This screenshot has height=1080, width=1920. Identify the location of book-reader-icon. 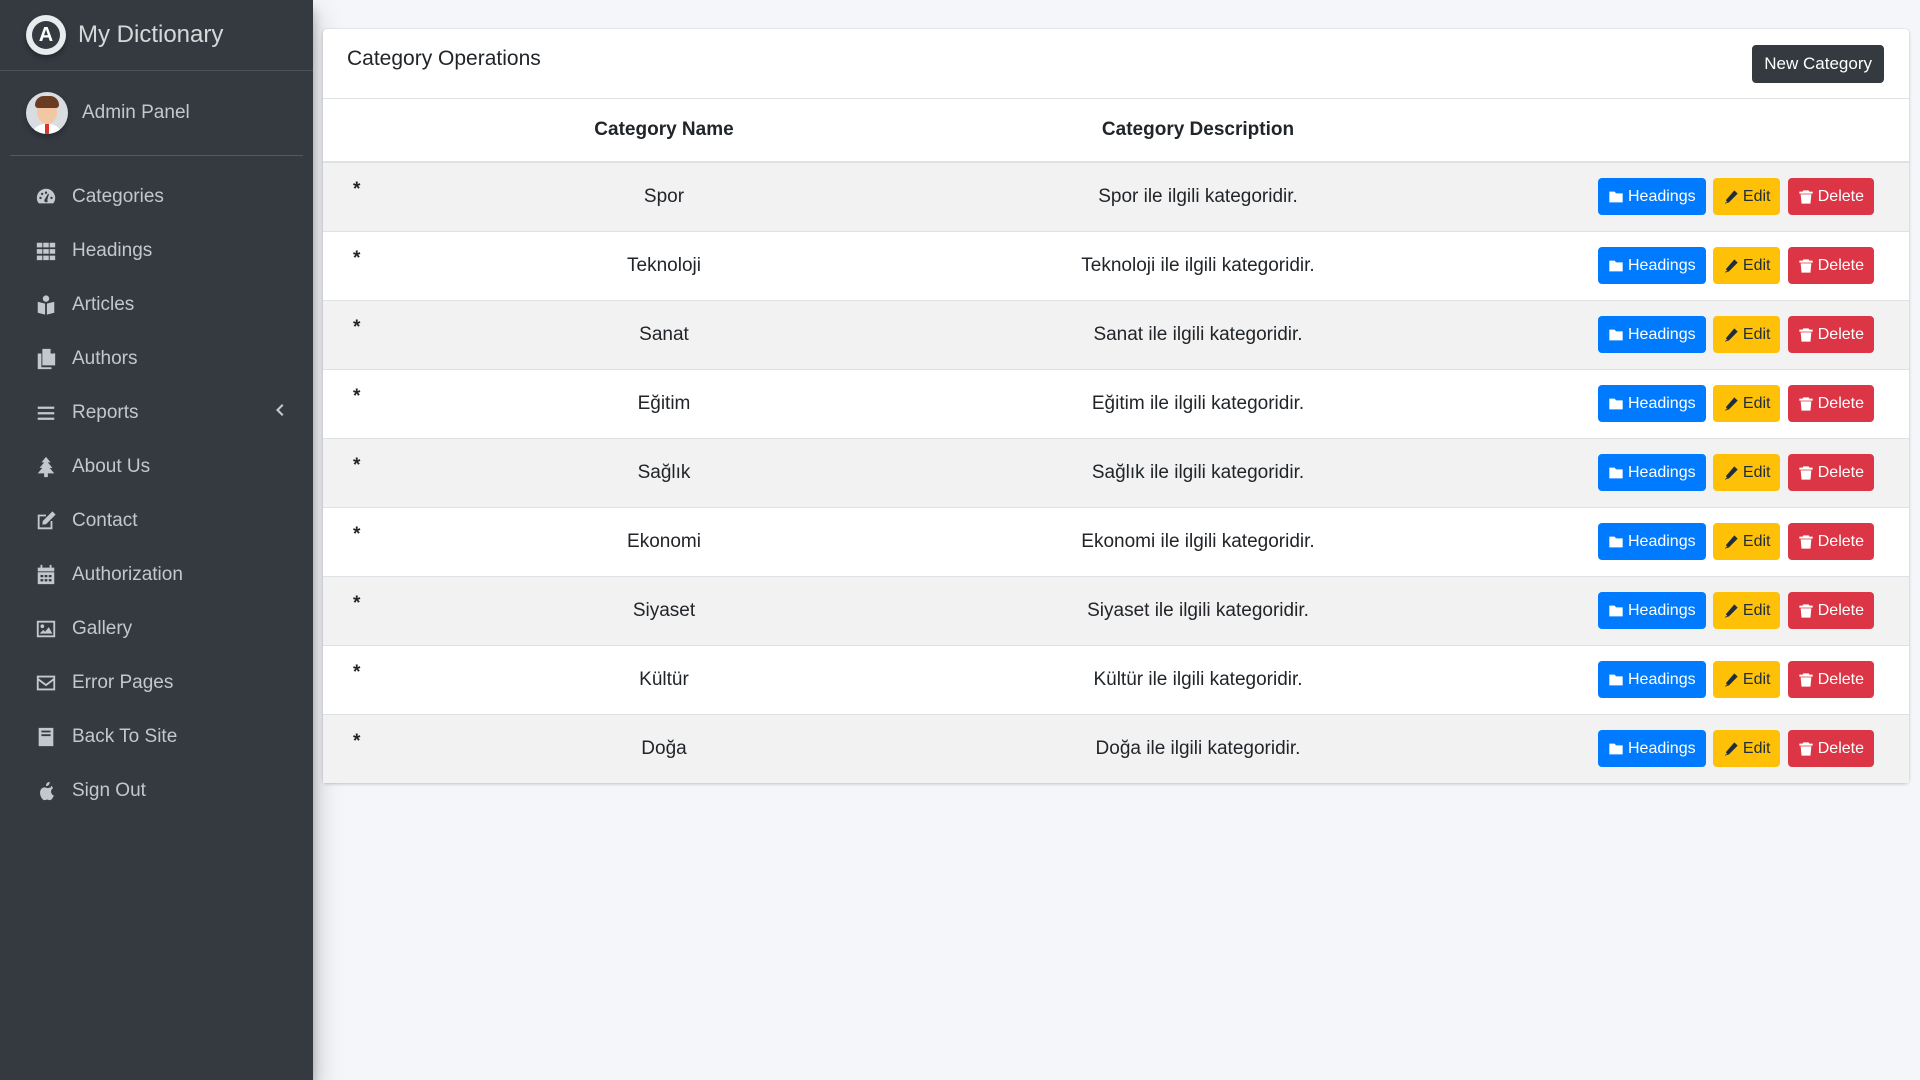
(46, 305).